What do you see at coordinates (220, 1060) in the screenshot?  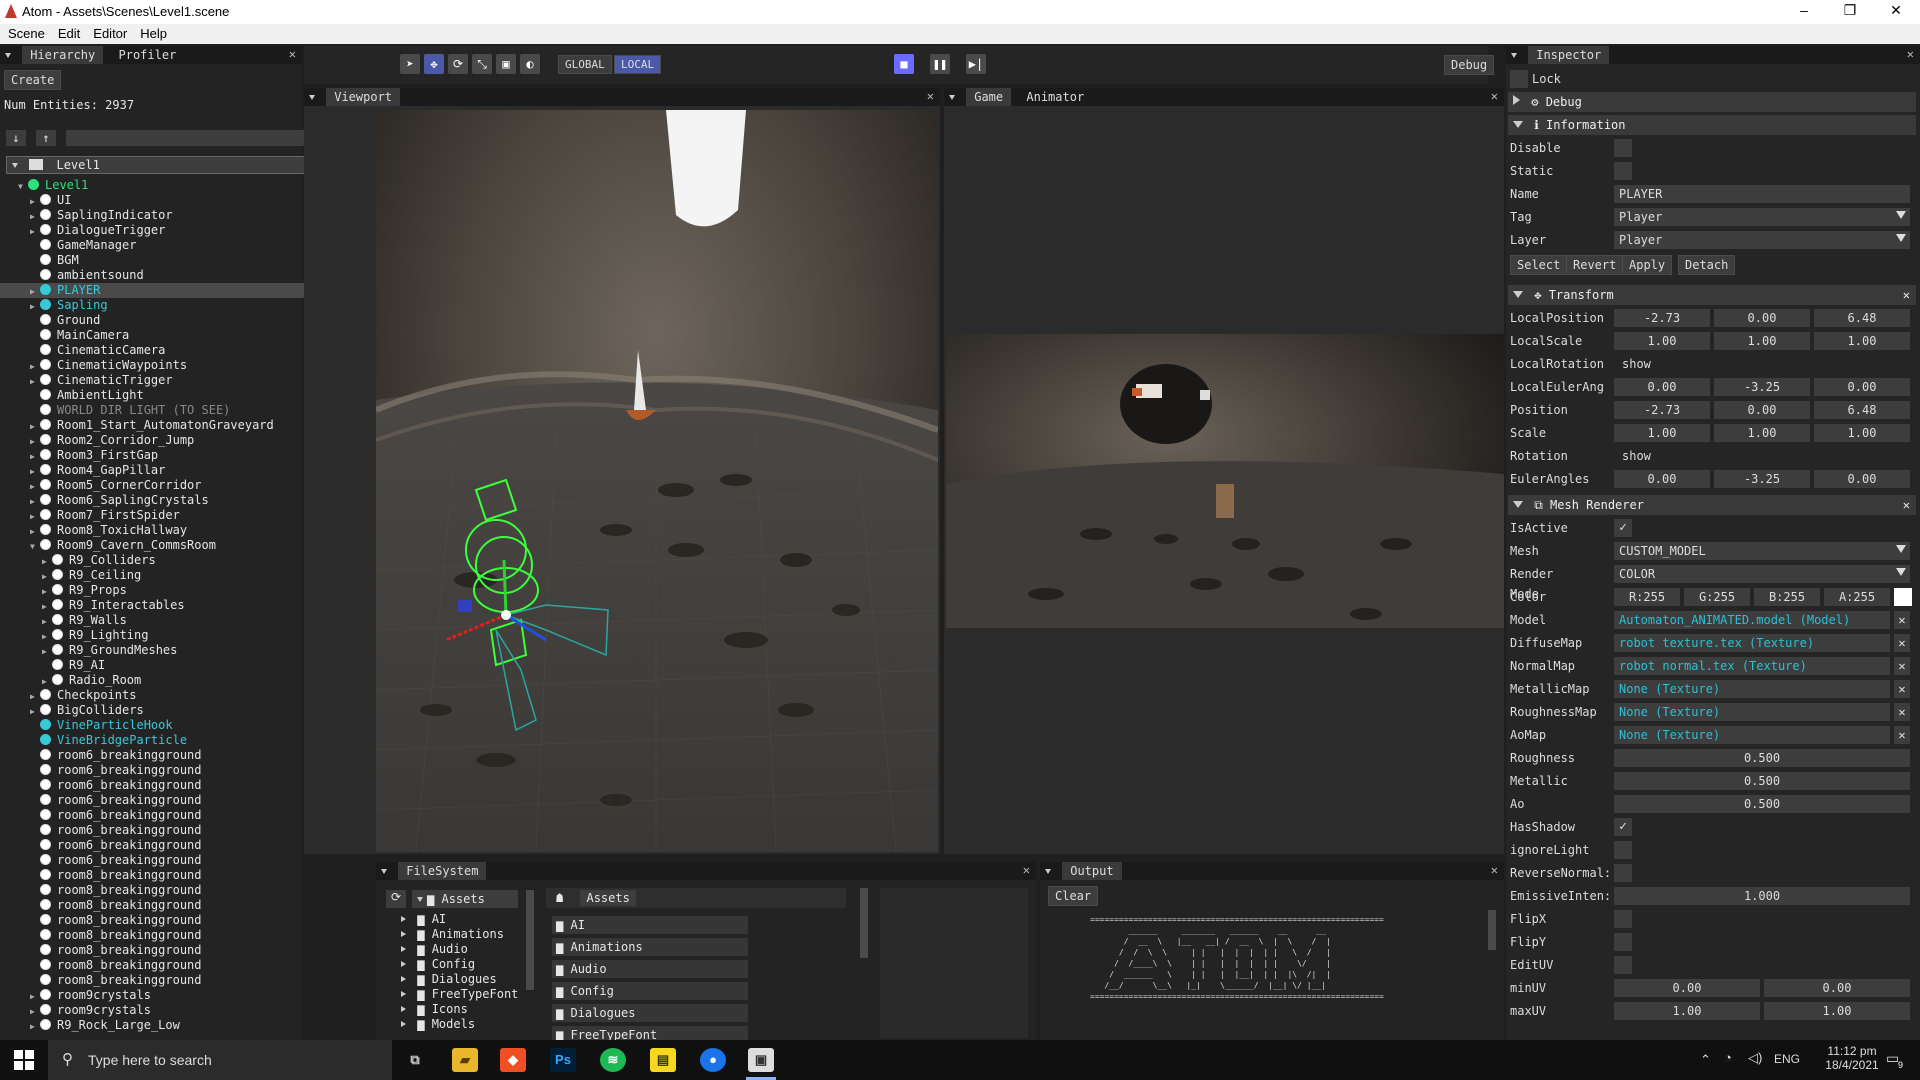 I see `taskbar-search-box: ⚲ Type here to search` at bounding box center [220, 1060].